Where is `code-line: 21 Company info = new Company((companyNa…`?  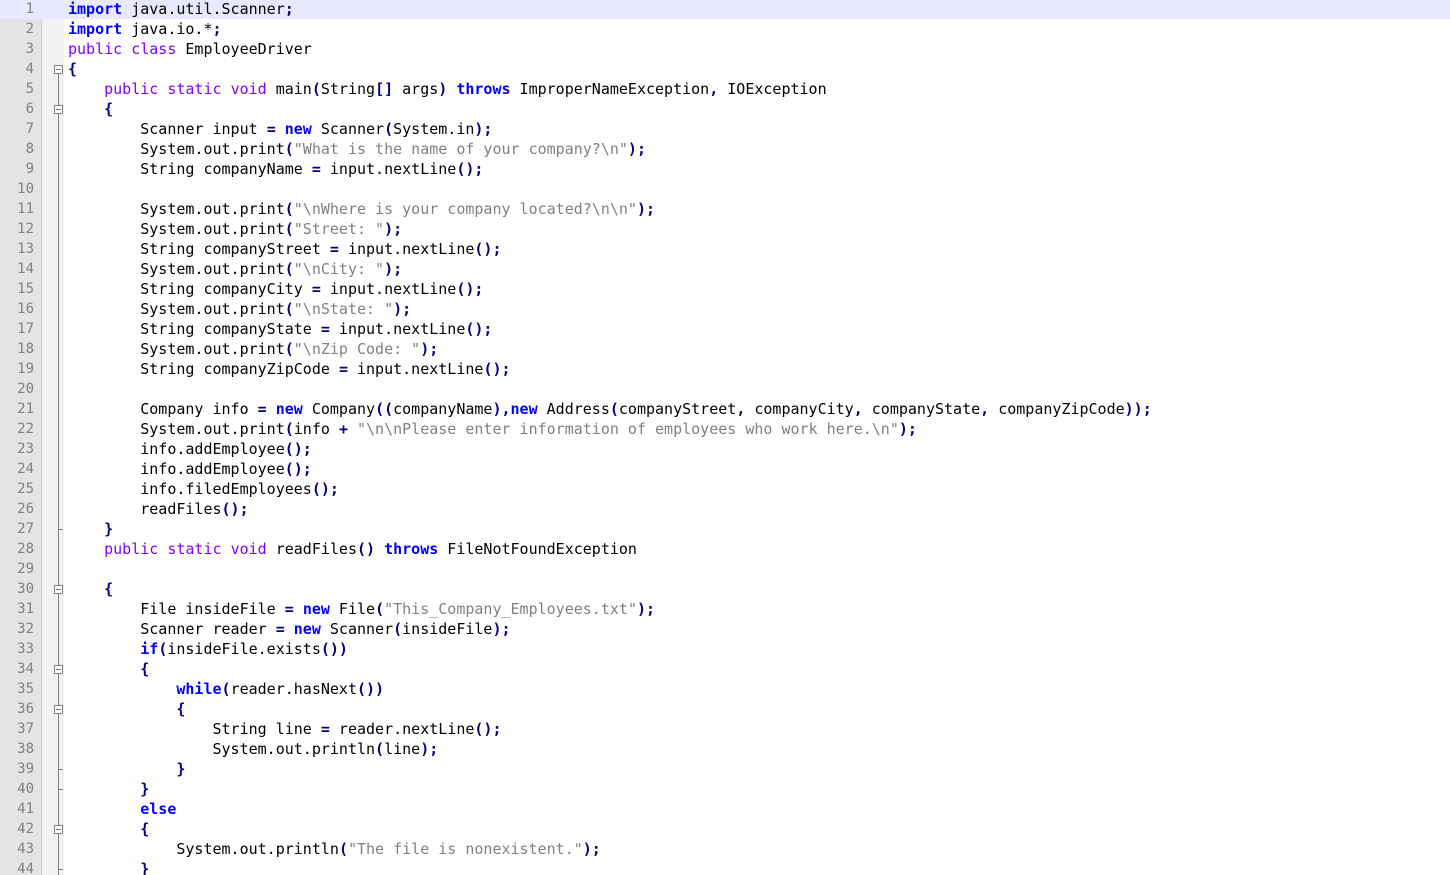
code-line: 21 Company info = new Company((companyNa… is located at coordinates (725, 409).